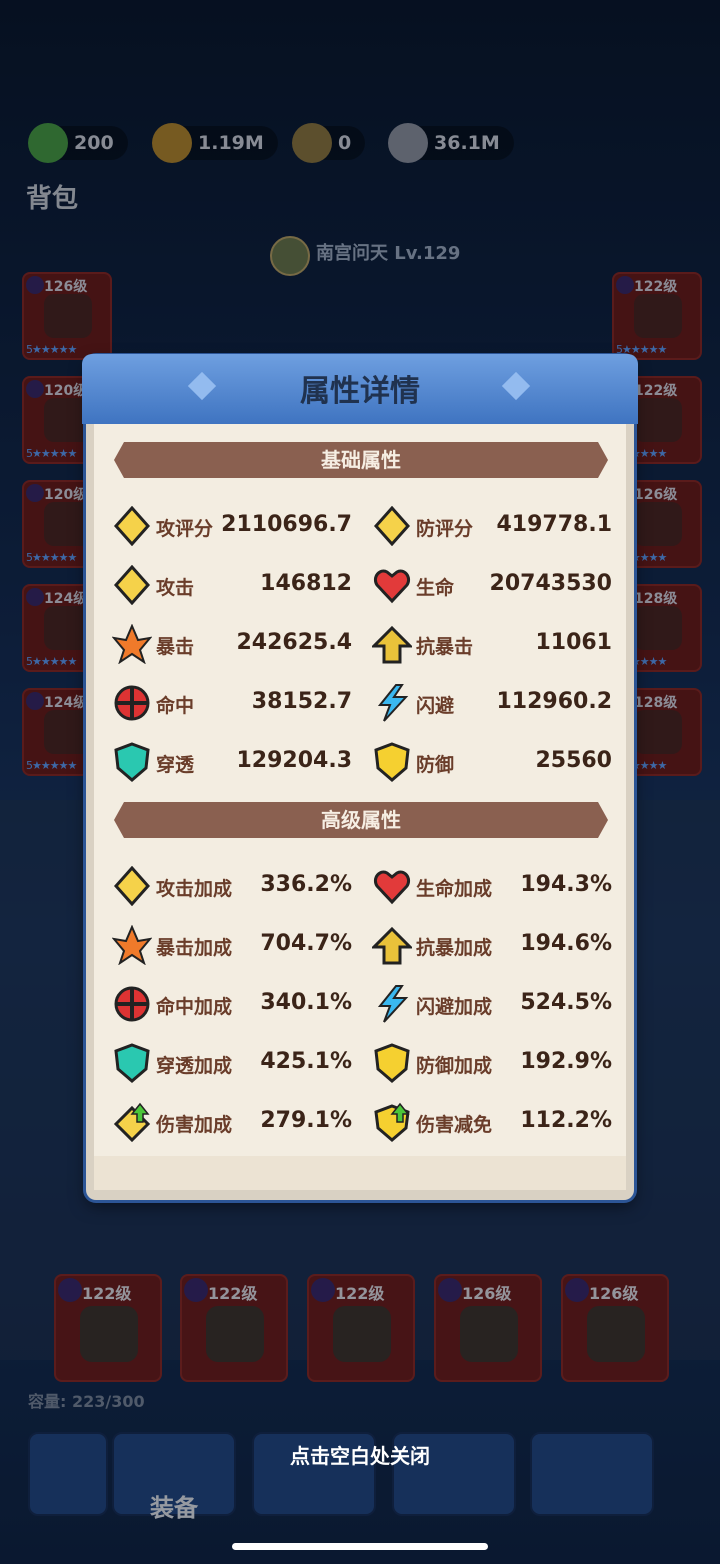 Image resolution: width=720 pixels, height=1564 pixels. What do you see at coordinates (175, 647) in the screenshot?
I see `stat-label: 暴击` at bounding box center [175, 647].